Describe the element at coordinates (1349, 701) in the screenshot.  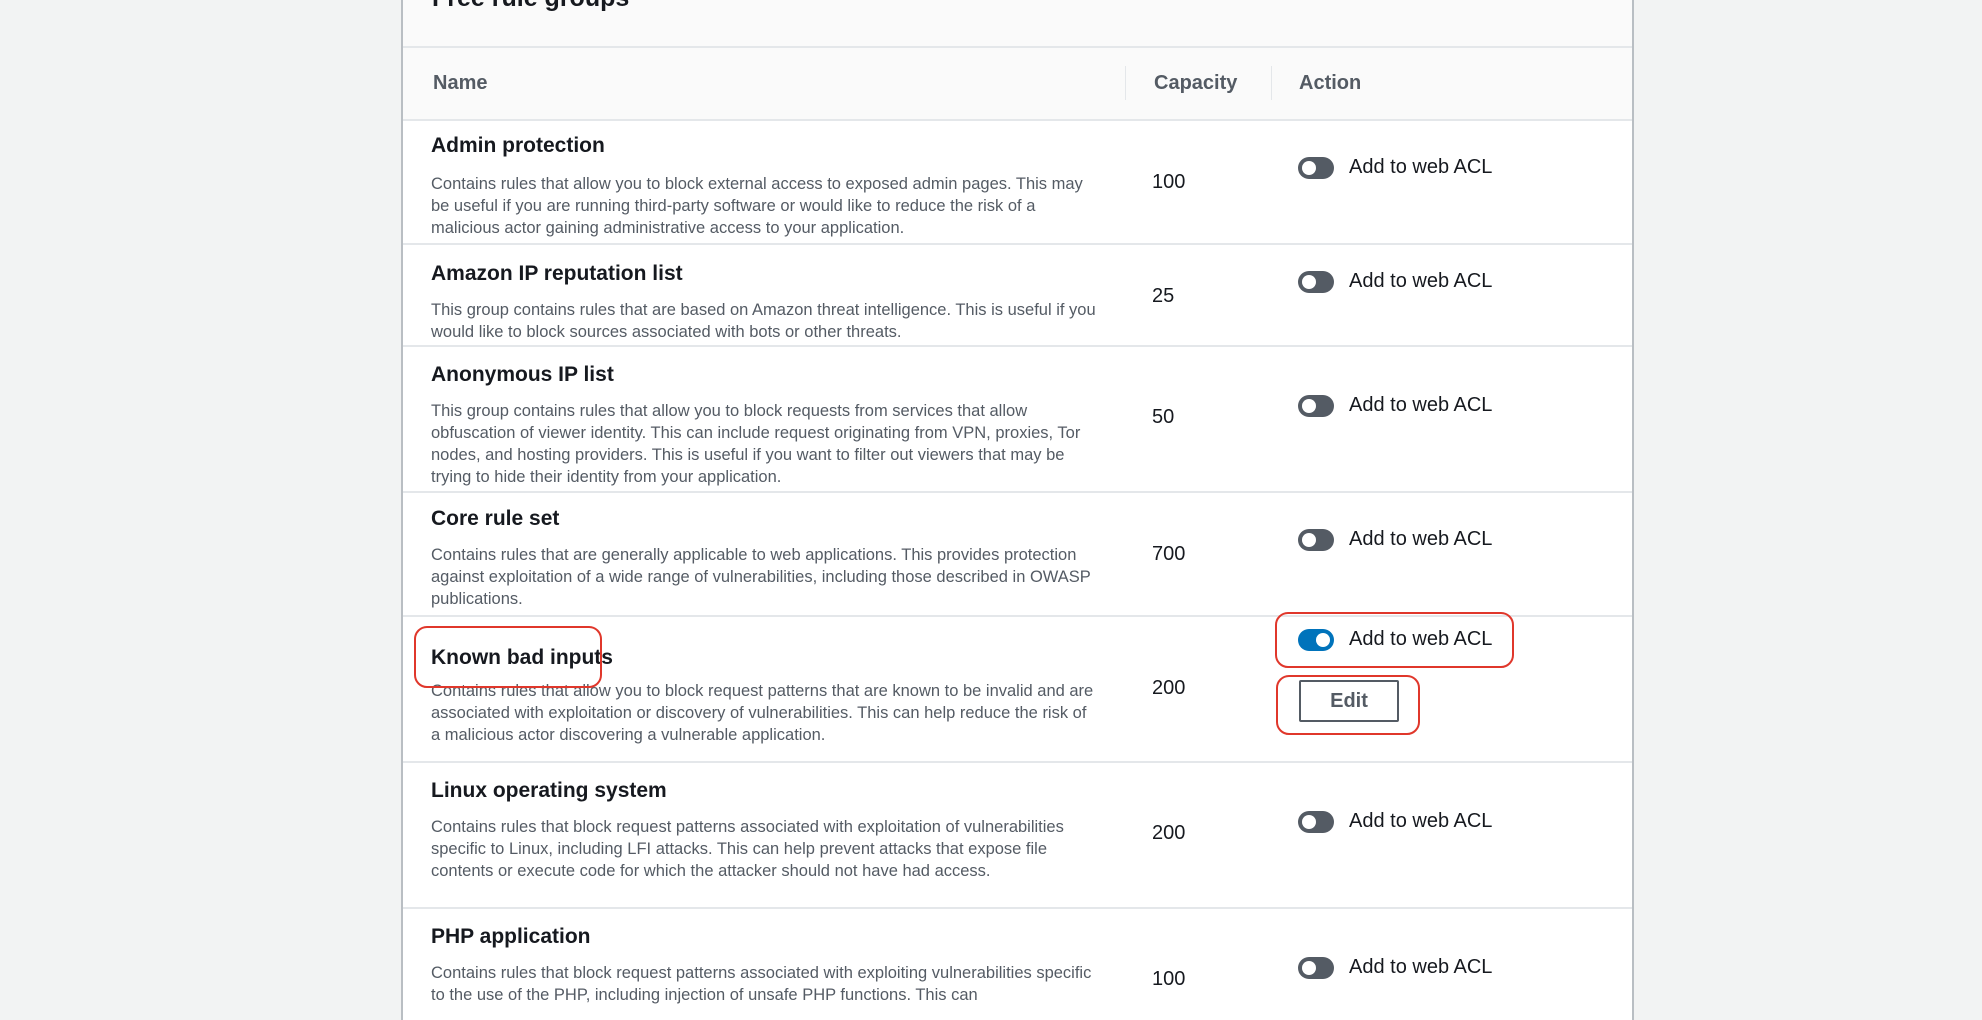
I see `edit-button: Edit` at that location.